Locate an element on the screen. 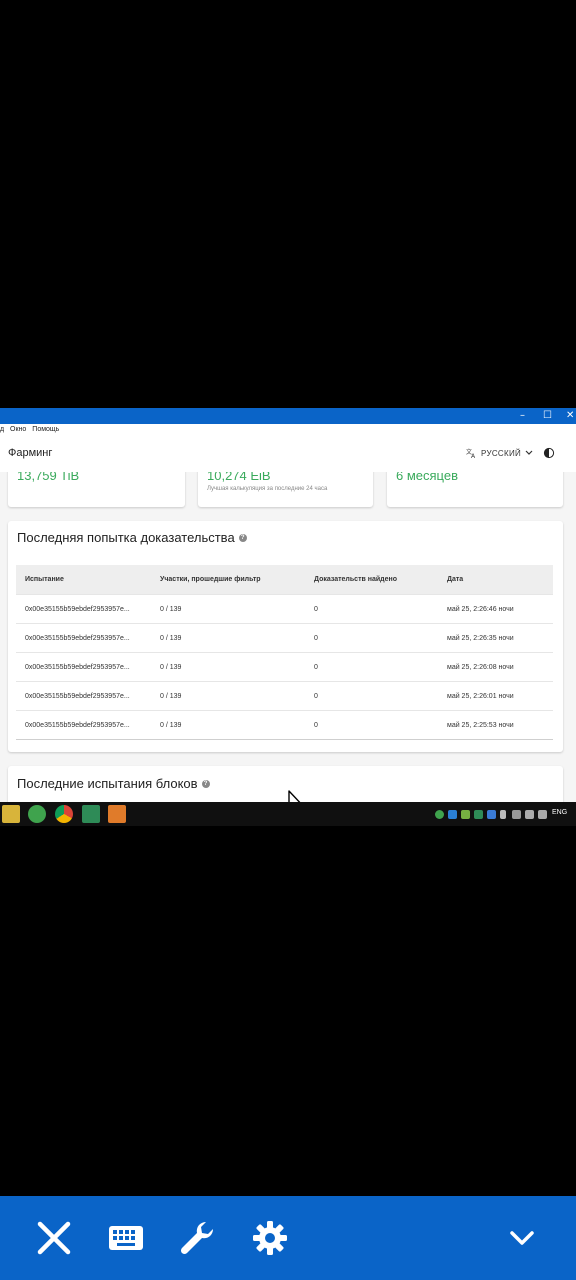  app-header: Фарминг 文 A РУССКИЙ is located at coordinates (288, 454).